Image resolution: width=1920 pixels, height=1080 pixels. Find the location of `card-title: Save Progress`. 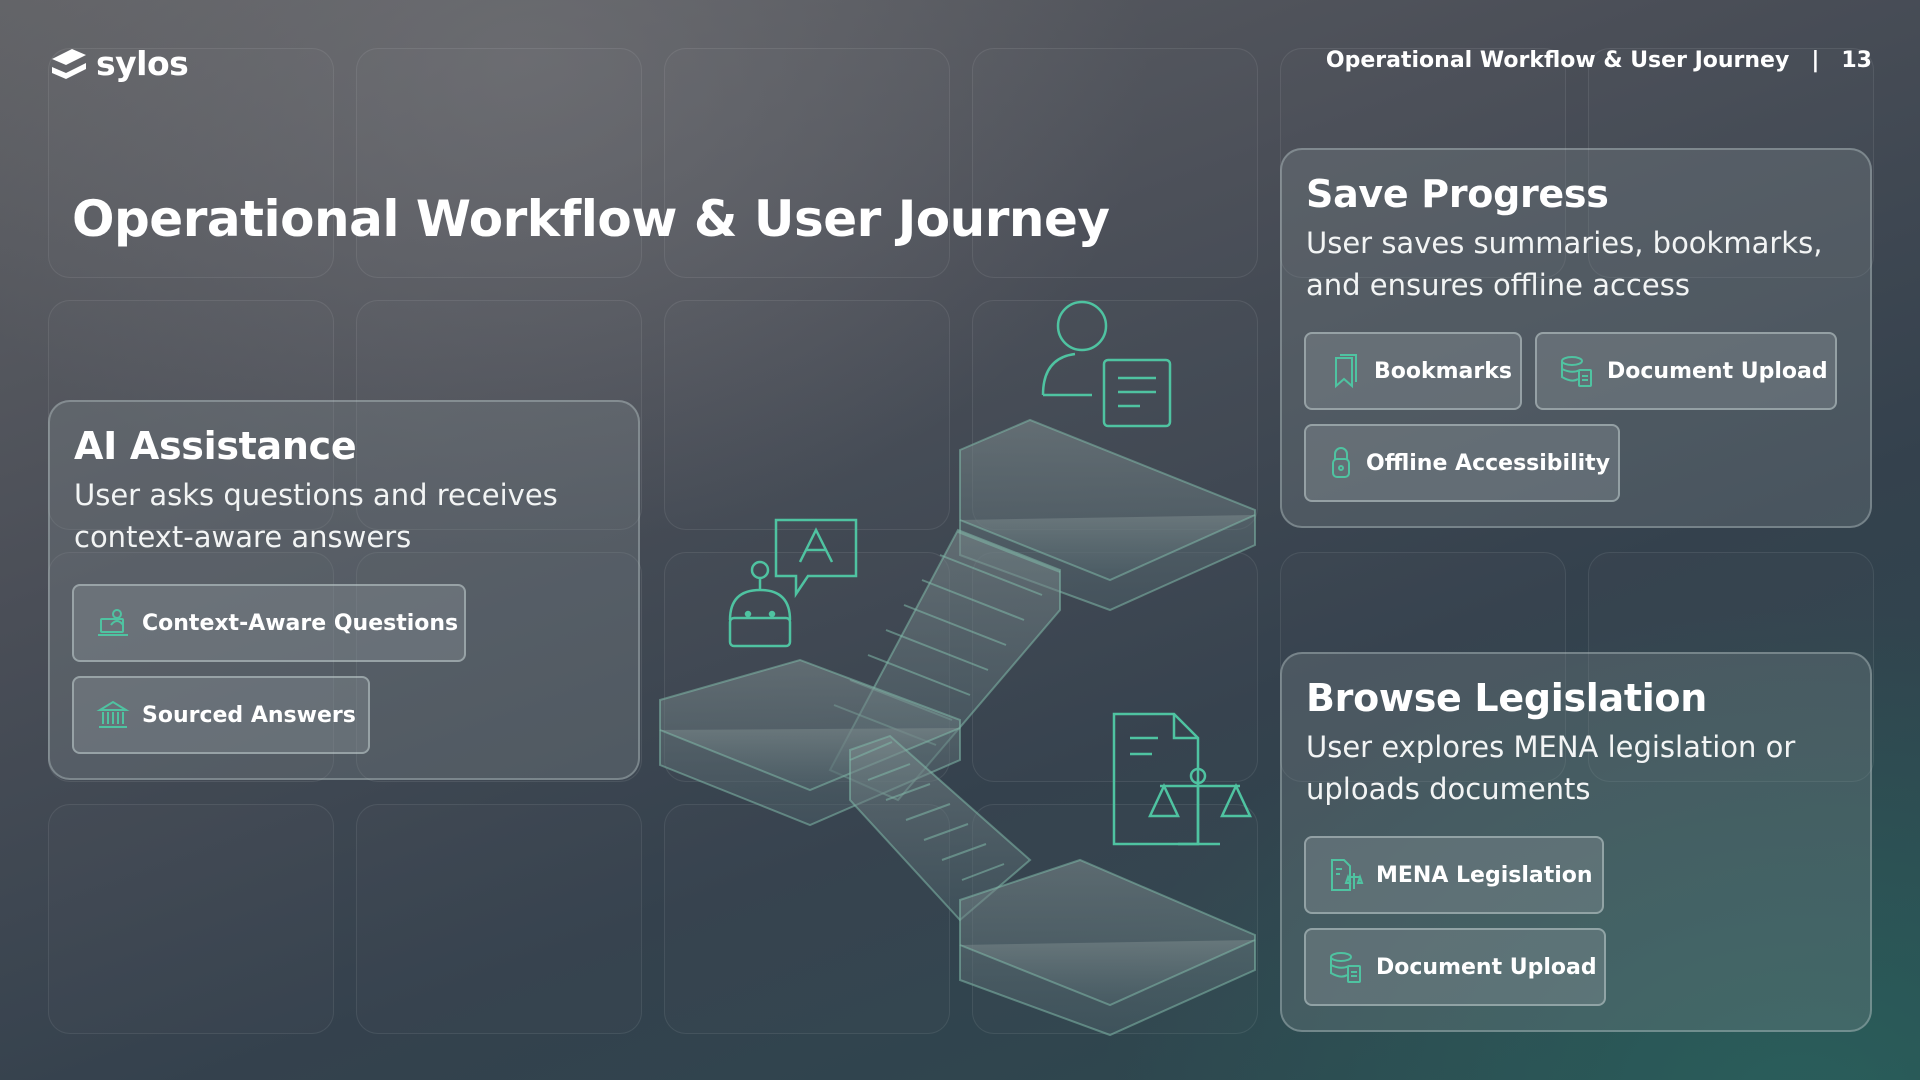

card-title: Save Progress is located at coordinates (1457, 194).